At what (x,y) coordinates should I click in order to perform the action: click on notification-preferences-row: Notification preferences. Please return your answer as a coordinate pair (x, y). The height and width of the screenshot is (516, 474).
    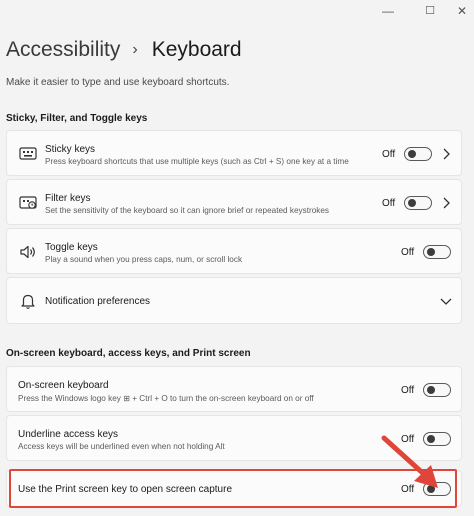
    Looking at the image, I should click on (234, 300).